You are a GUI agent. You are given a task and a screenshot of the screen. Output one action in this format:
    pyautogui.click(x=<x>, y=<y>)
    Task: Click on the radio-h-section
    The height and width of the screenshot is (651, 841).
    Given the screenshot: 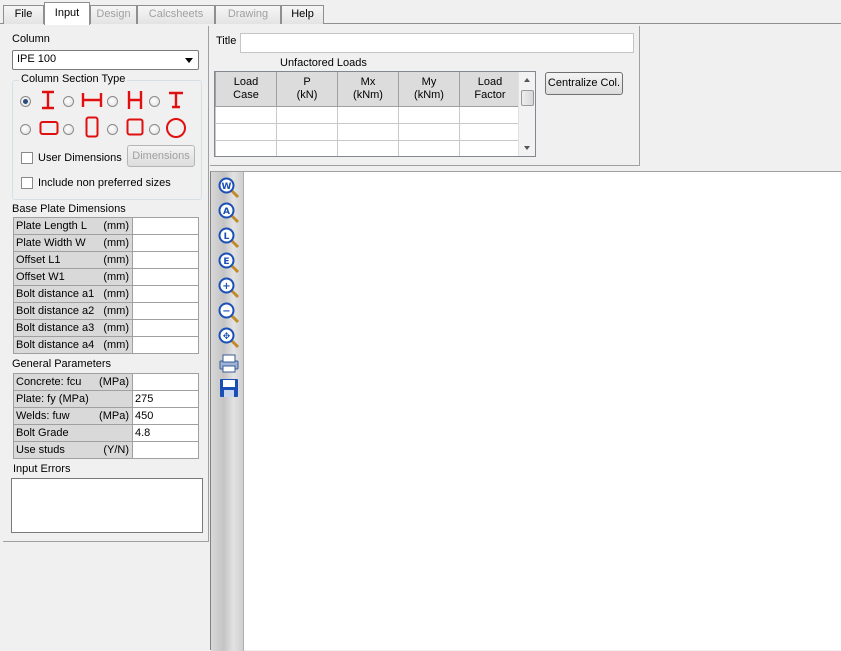 What is the action you would take?
    pyautogui.click(x=112, y=101)
    